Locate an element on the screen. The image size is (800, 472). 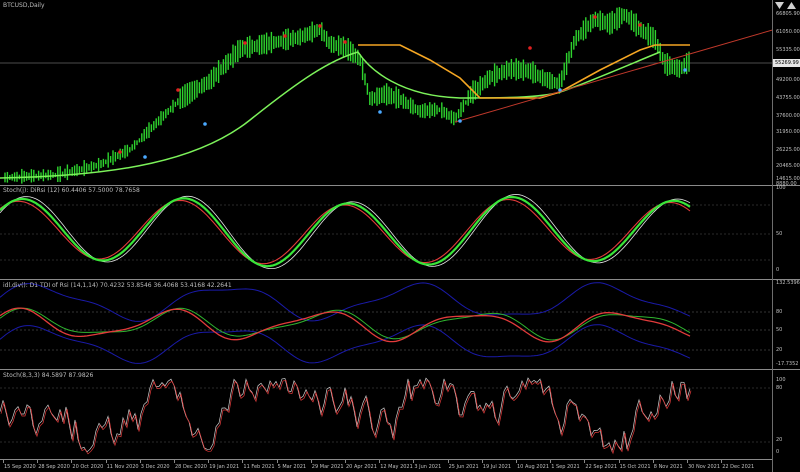
time-axis-label: 5 Mar 2021 is located at coordinates (292, 467).